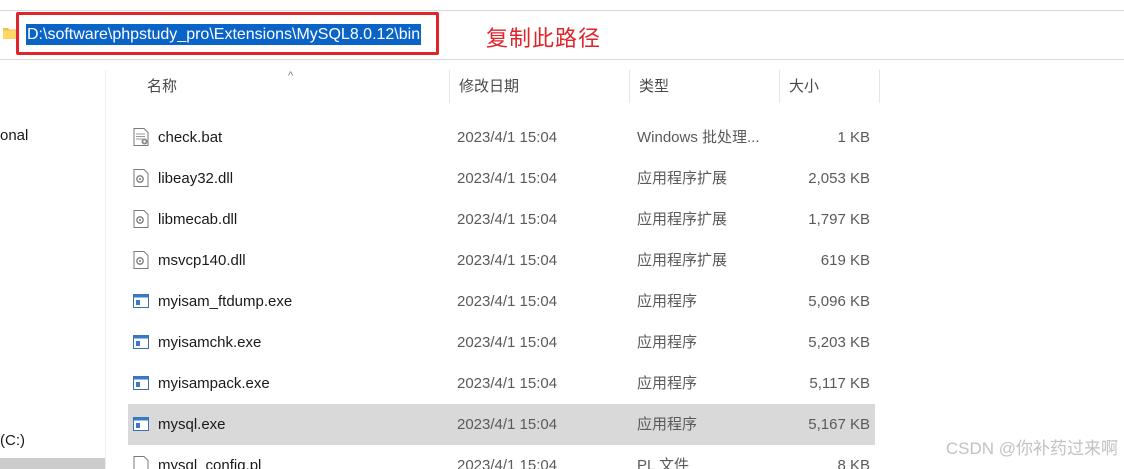  Describe the element at coordinates (53, 269) in the screenshot. I see `navigation-pane: onal (C:)` at that location.